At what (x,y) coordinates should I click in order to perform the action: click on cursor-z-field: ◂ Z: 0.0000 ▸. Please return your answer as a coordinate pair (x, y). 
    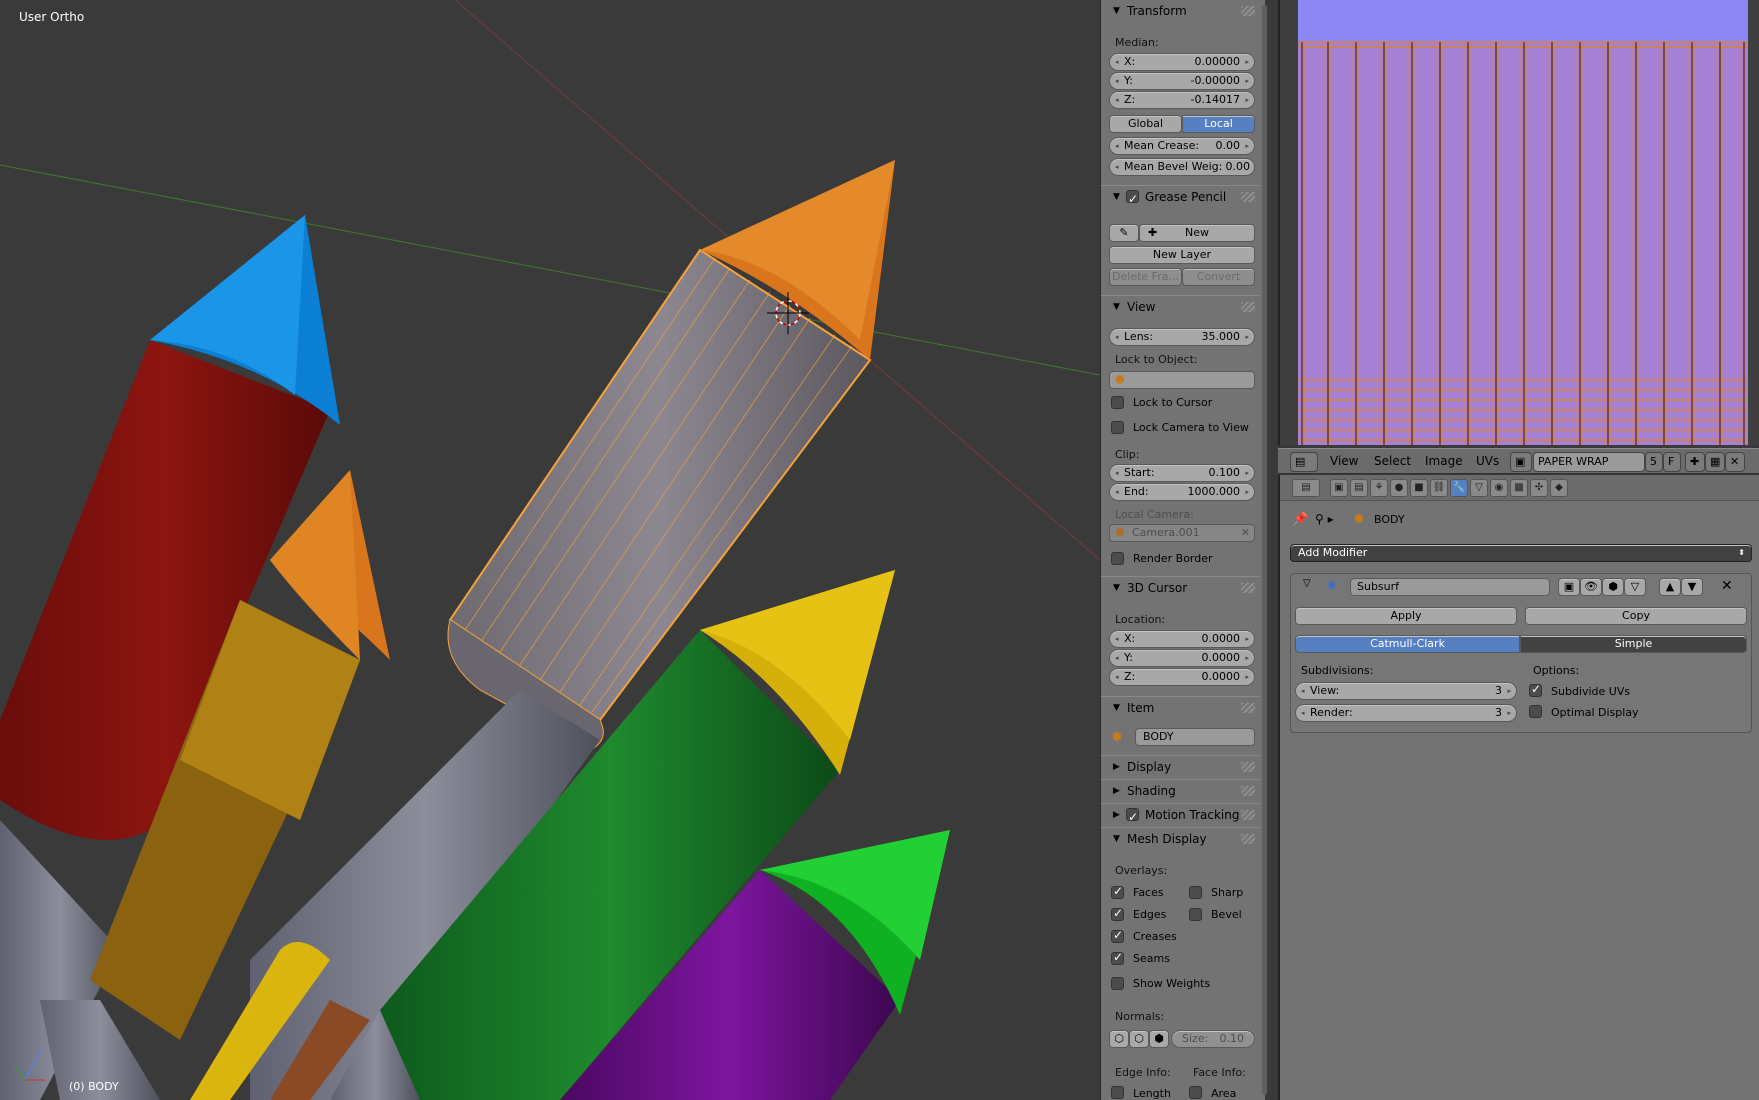
    Looking at the image, I should click on (1182, 677).